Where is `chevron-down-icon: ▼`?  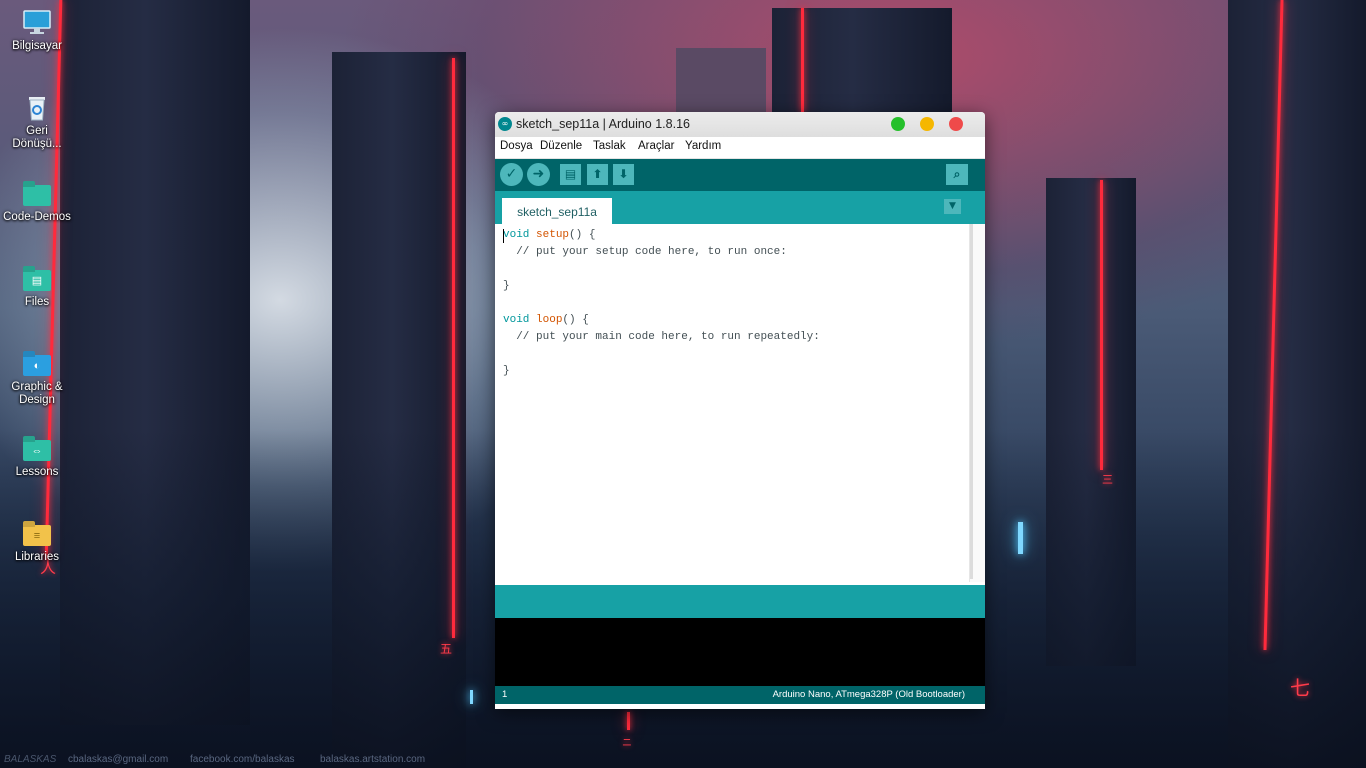 chevron-down-icon: ▼ is located at coordinates (952, 206).